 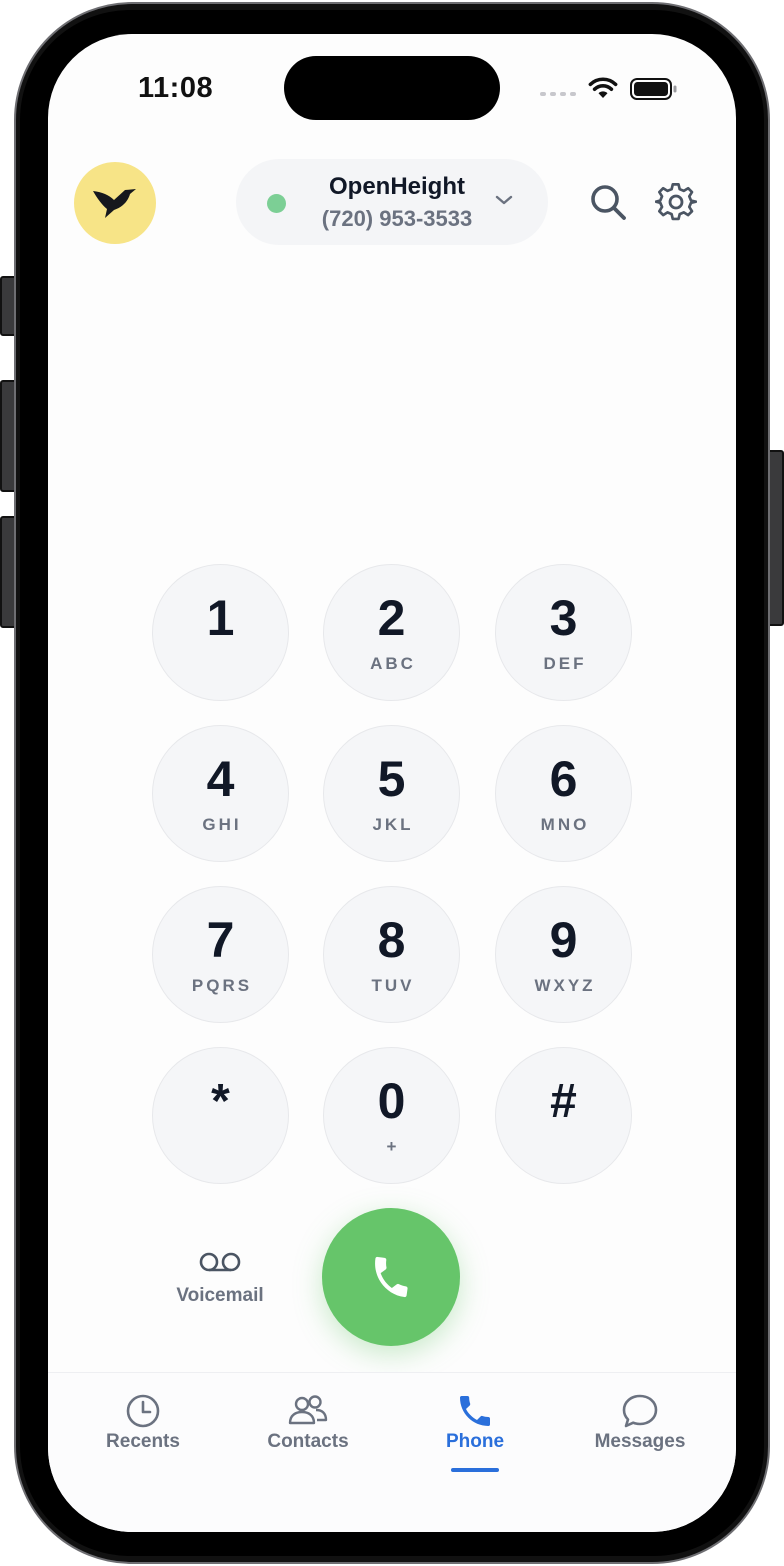 I want to click on key-digit: 8, so click(x=391, y=940).